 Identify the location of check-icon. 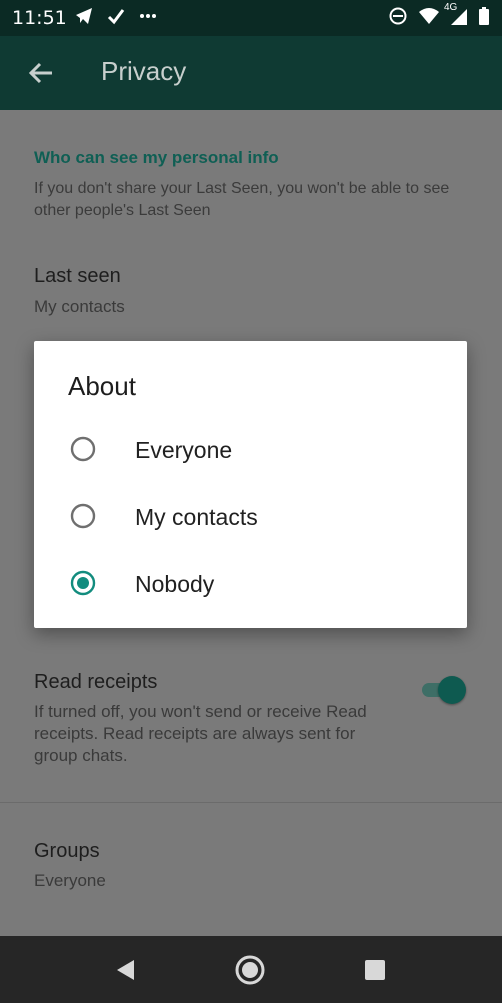
(116, 18).